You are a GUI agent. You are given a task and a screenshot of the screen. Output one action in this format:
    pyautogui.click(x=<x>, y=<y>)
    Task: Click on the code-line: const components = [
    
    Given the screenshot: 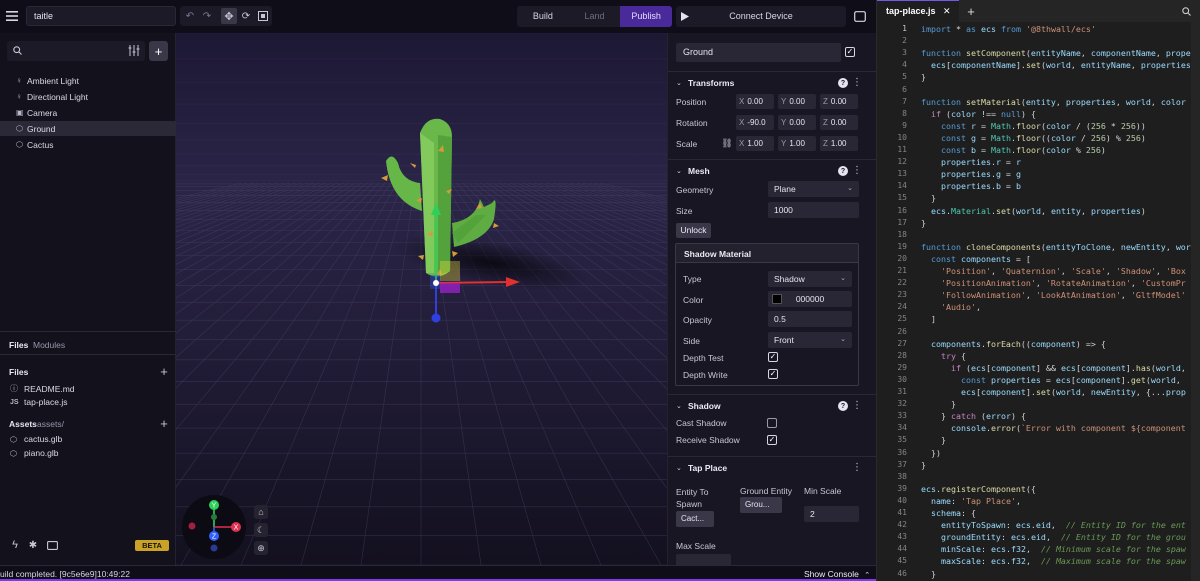 What is the action you would take?
    pyautogui.click(x=976, y=259)
    